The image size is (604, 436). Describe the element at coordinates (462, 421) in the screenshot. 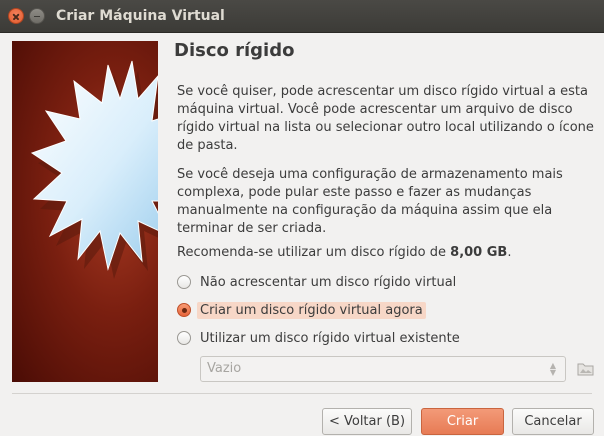

I see `create-button: Criar` at that location.